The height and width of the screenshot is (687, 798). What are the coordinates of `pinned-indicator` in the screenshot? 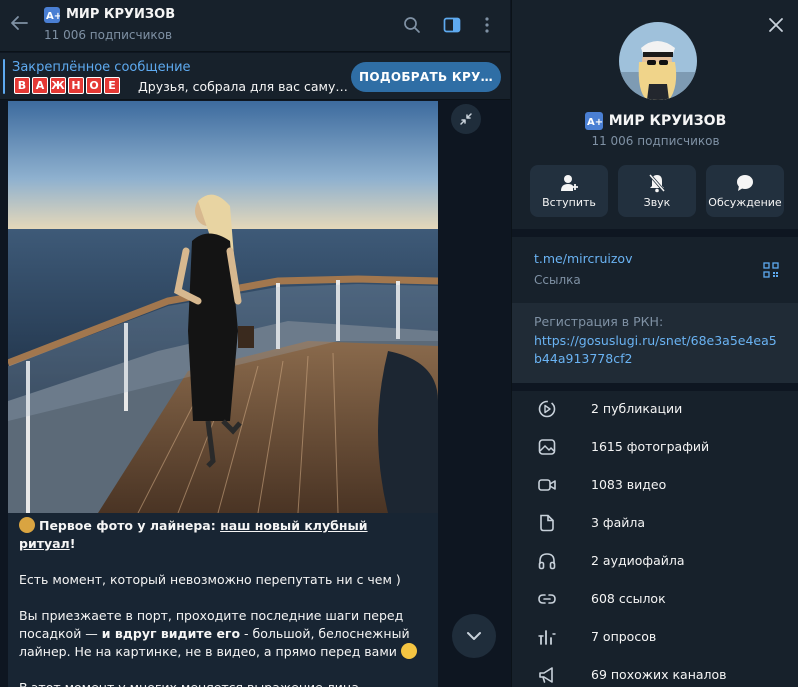 It's located at (4, 76).